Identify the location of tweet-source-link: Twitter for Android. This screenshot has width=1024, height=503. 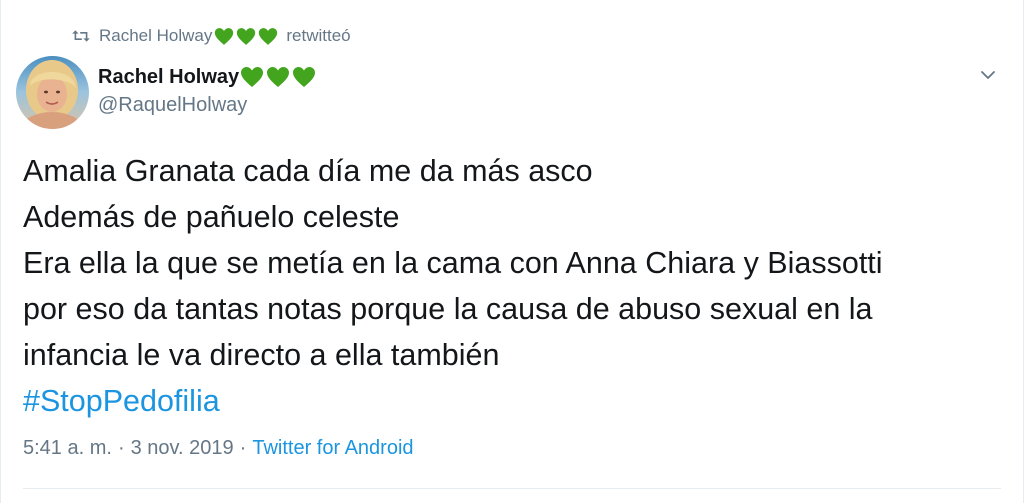
(332, 448).